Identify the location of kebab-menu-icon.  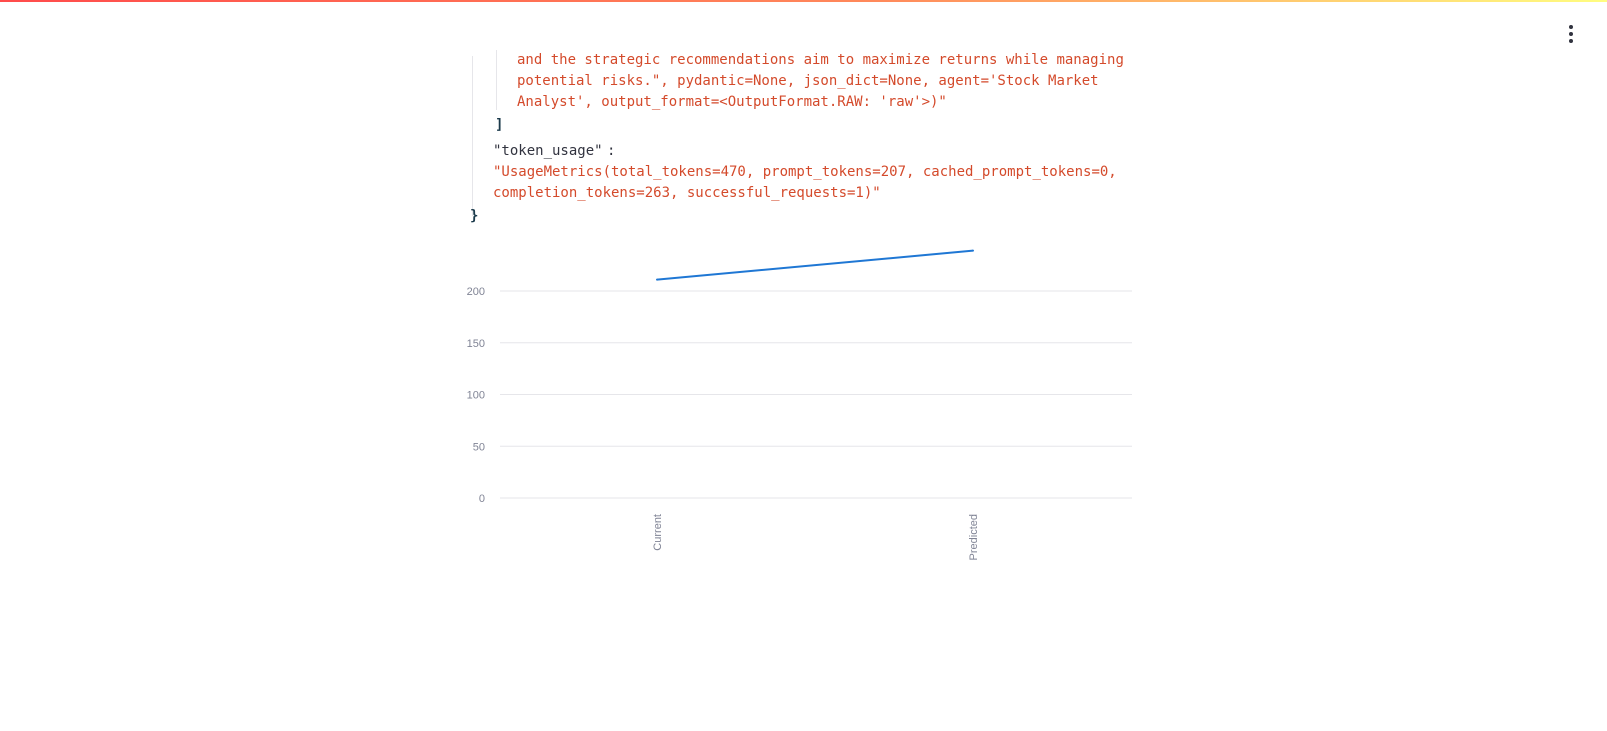
(1571, 34).